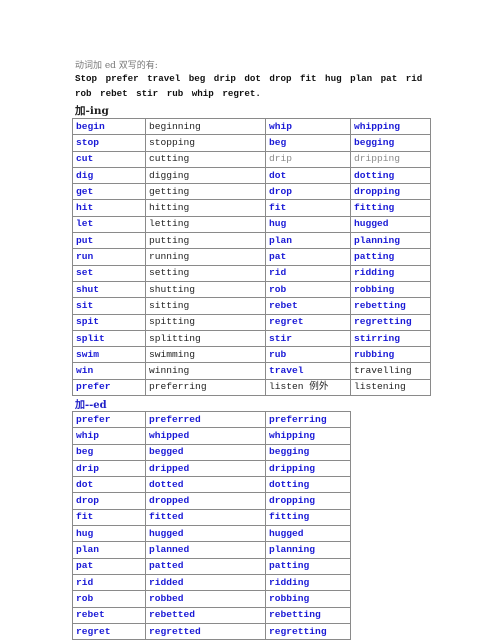 Image resolution: width=500 pixels, height=640 pixels. What do you see at coordinates (205, 534) in the screenshot?
I see `ed-form-cell: hugged` at bounding box center [205, 534].